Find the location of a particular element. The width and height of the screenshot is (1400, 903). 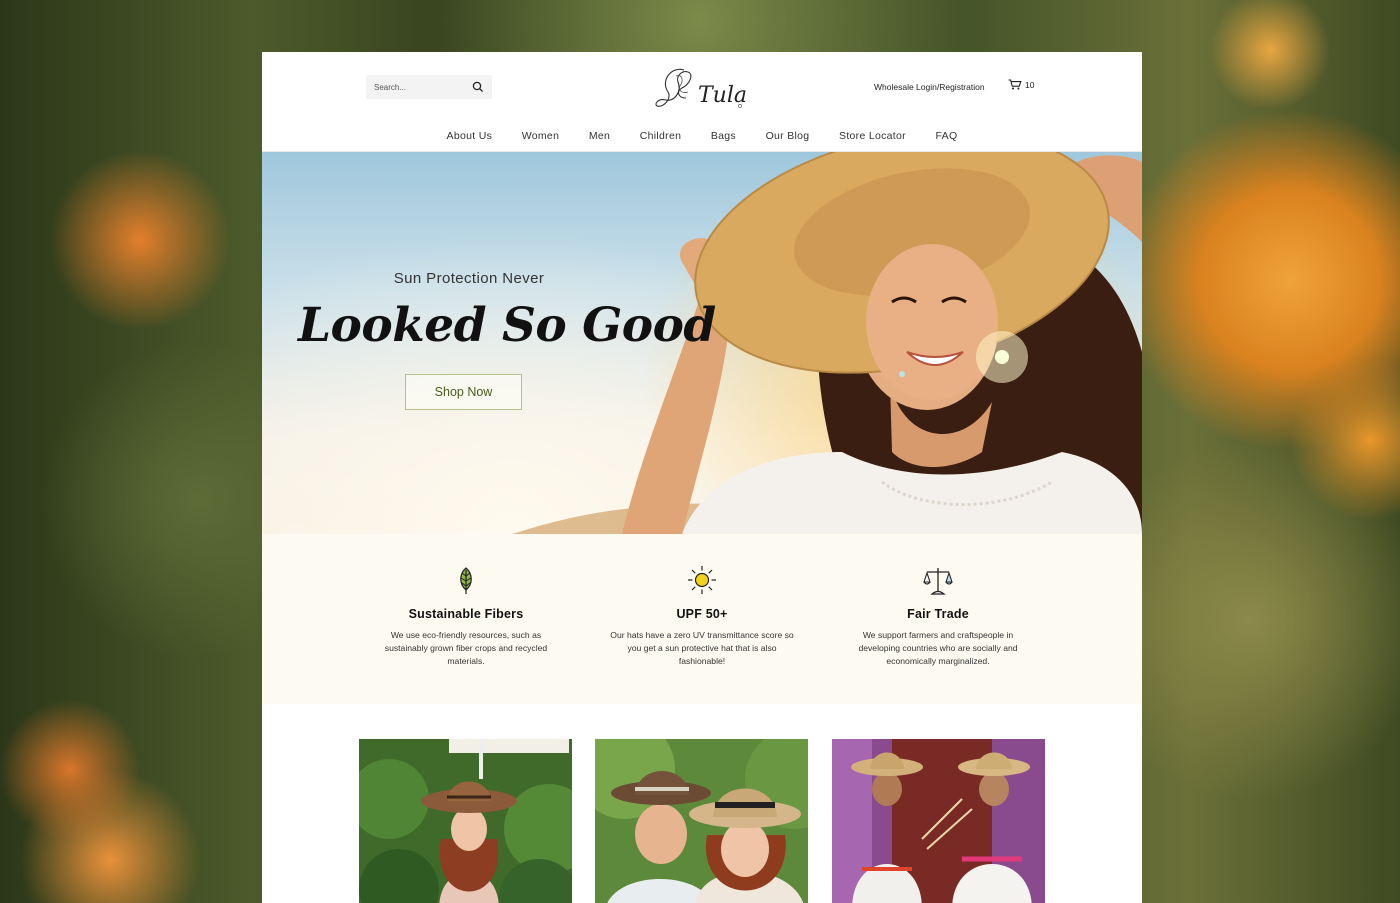

search-icon is located at coordinates (478, 87).